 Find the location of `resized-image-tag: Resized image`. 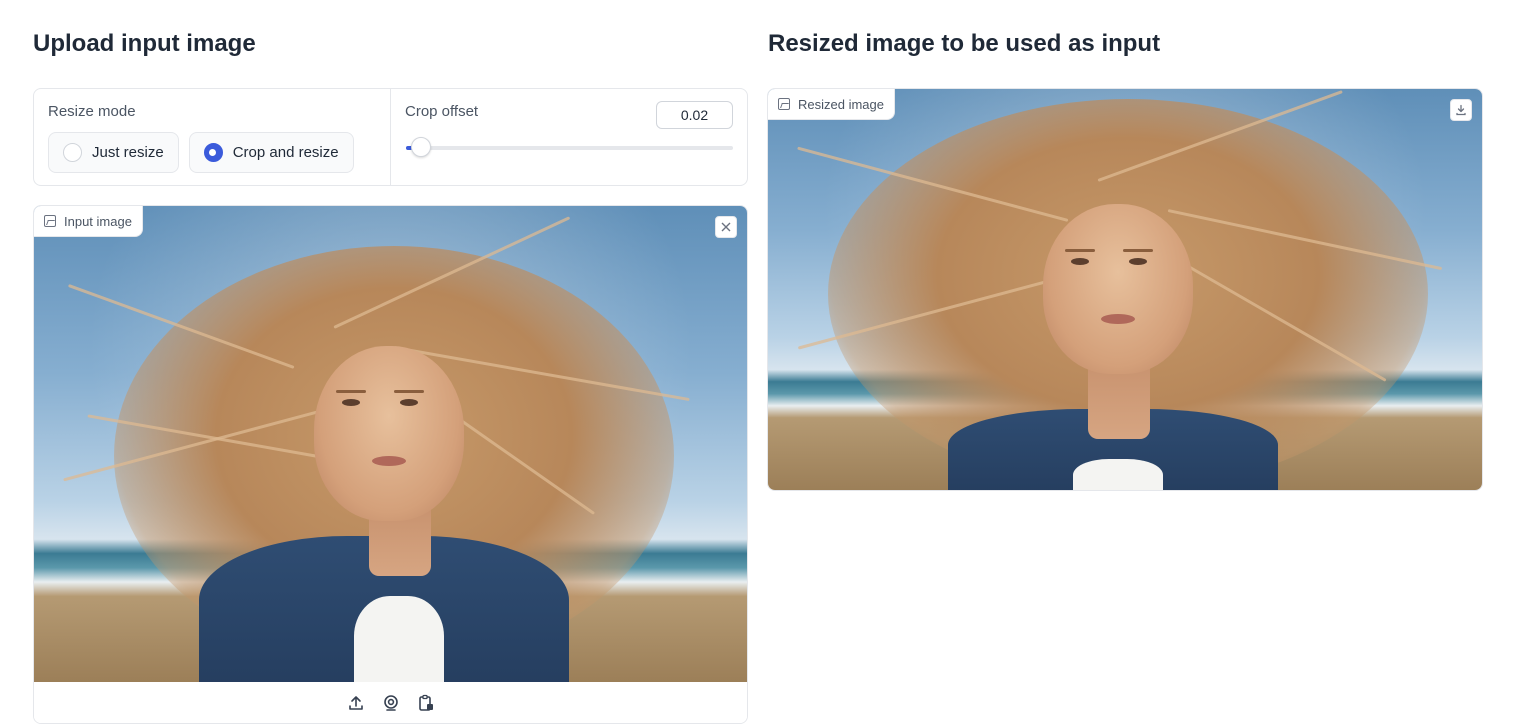

resized-image-tag: Resized image is located at coordinates (831, 104).